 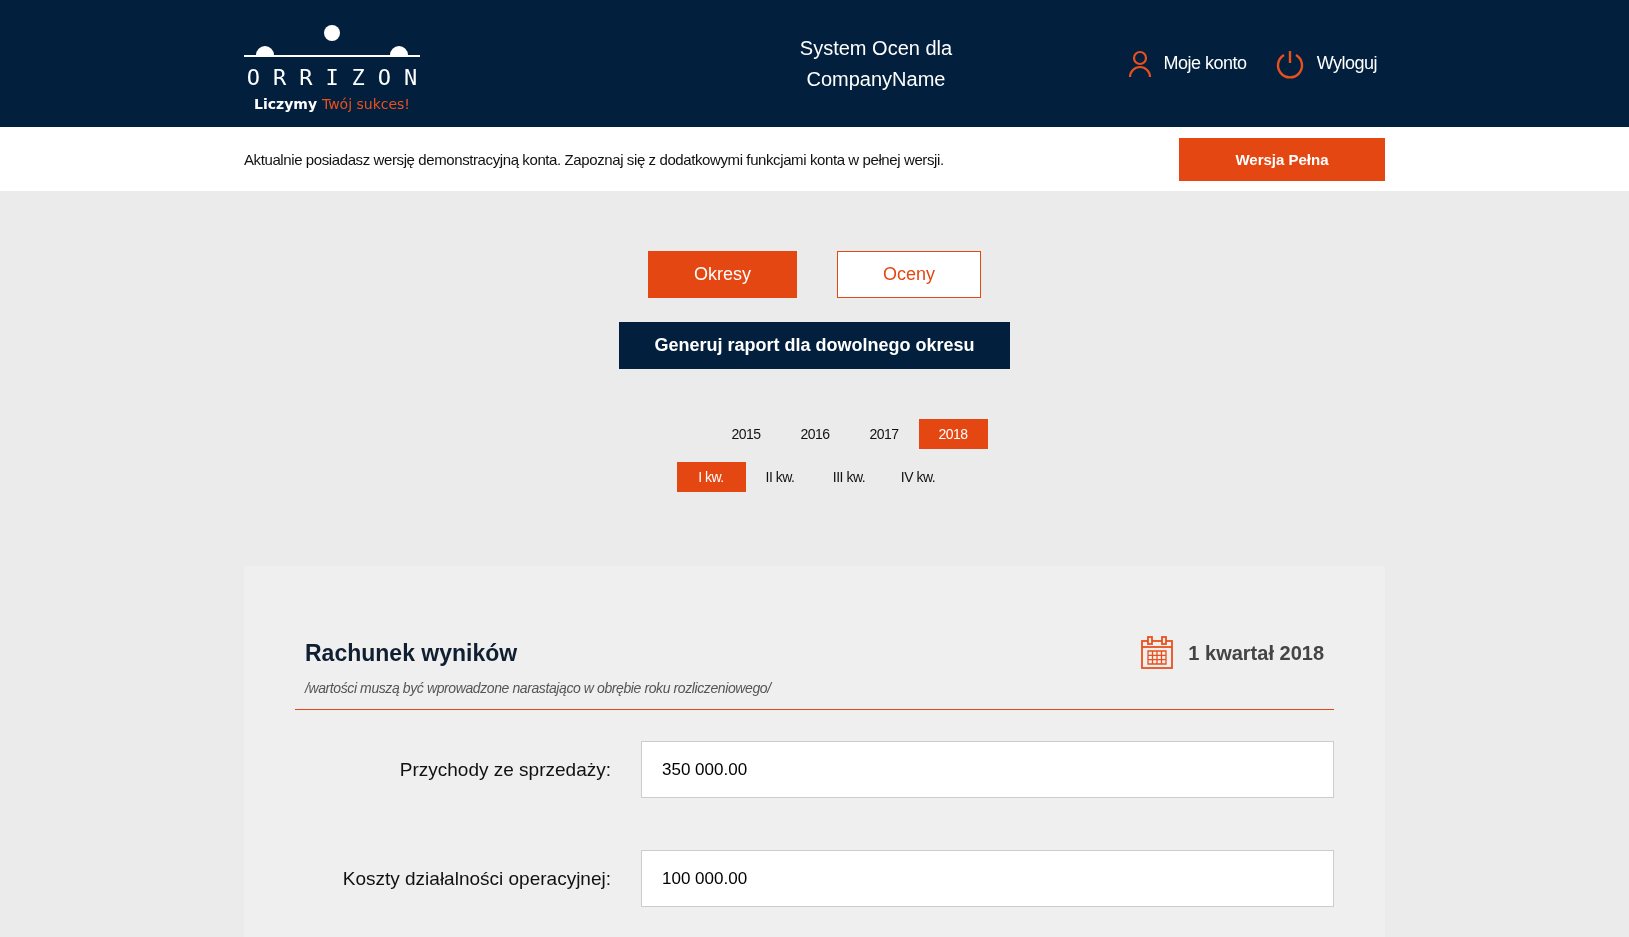 What do you see at coordinates (505, 769) in the screenshot?
I see `field-label: Przychody ze sprzedaży:` at bounding box center [505, 769].